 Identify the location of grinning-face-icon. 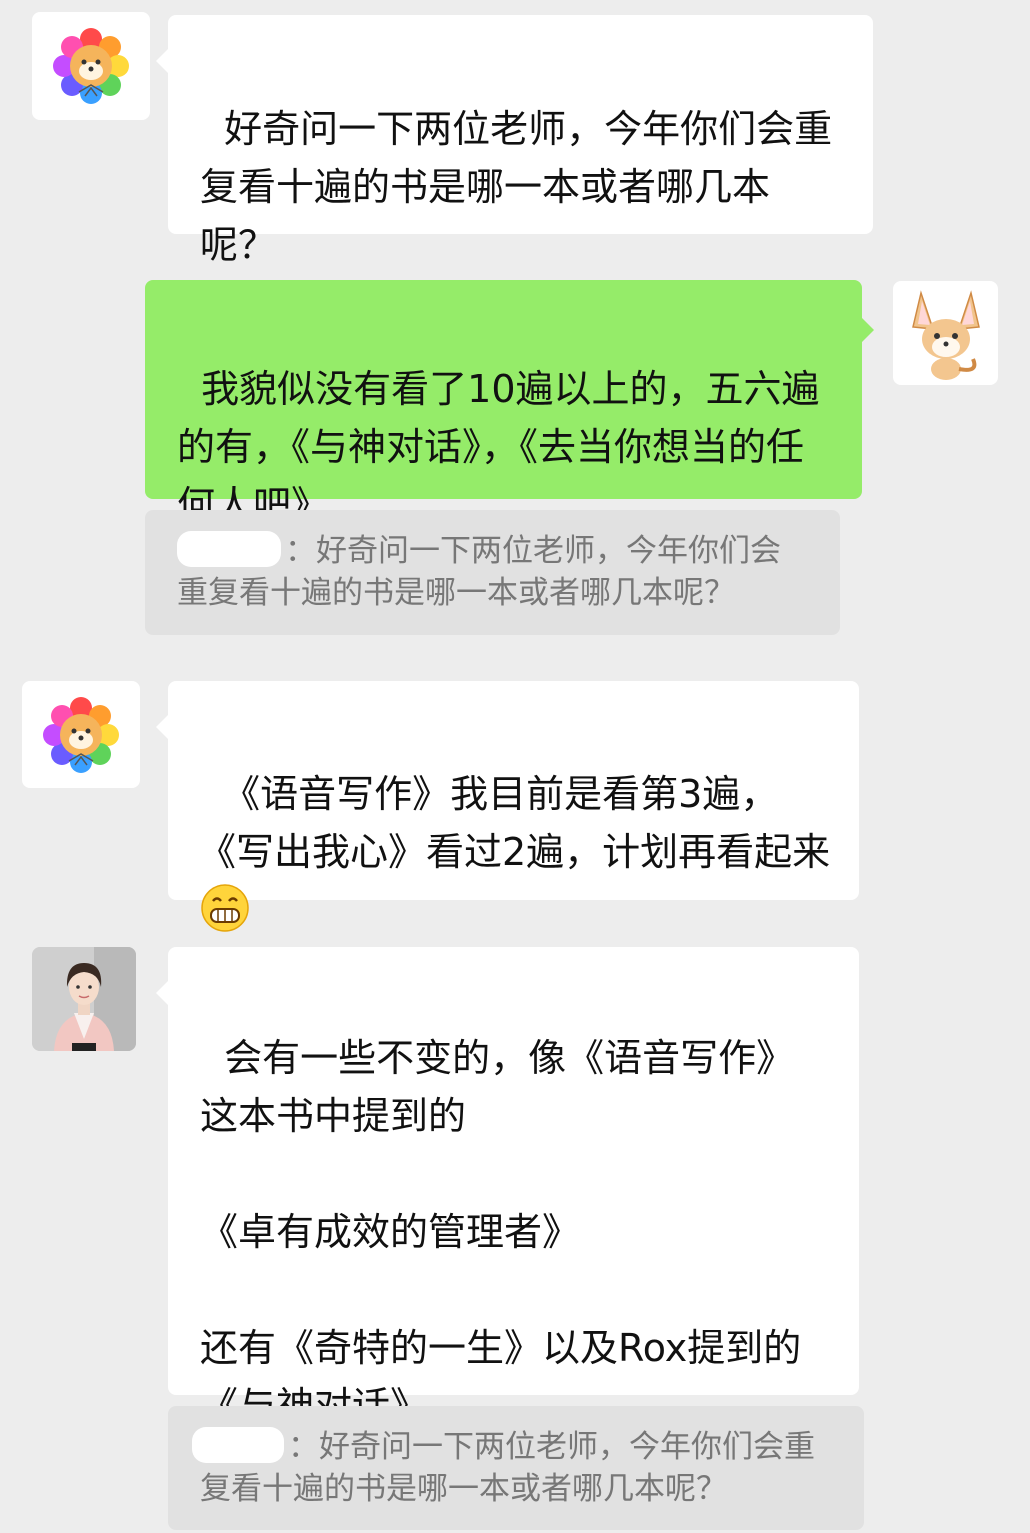
(225, 908).